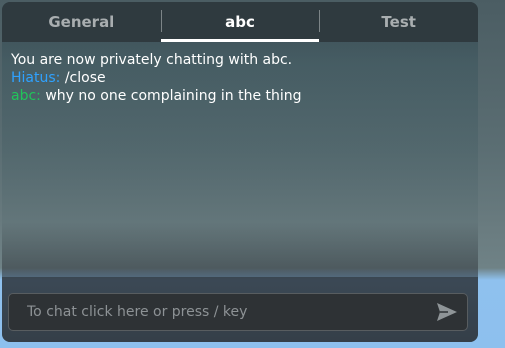  Describe the element at coordinates (219, 312) in the screenshot. I see `chat-input` at that location.